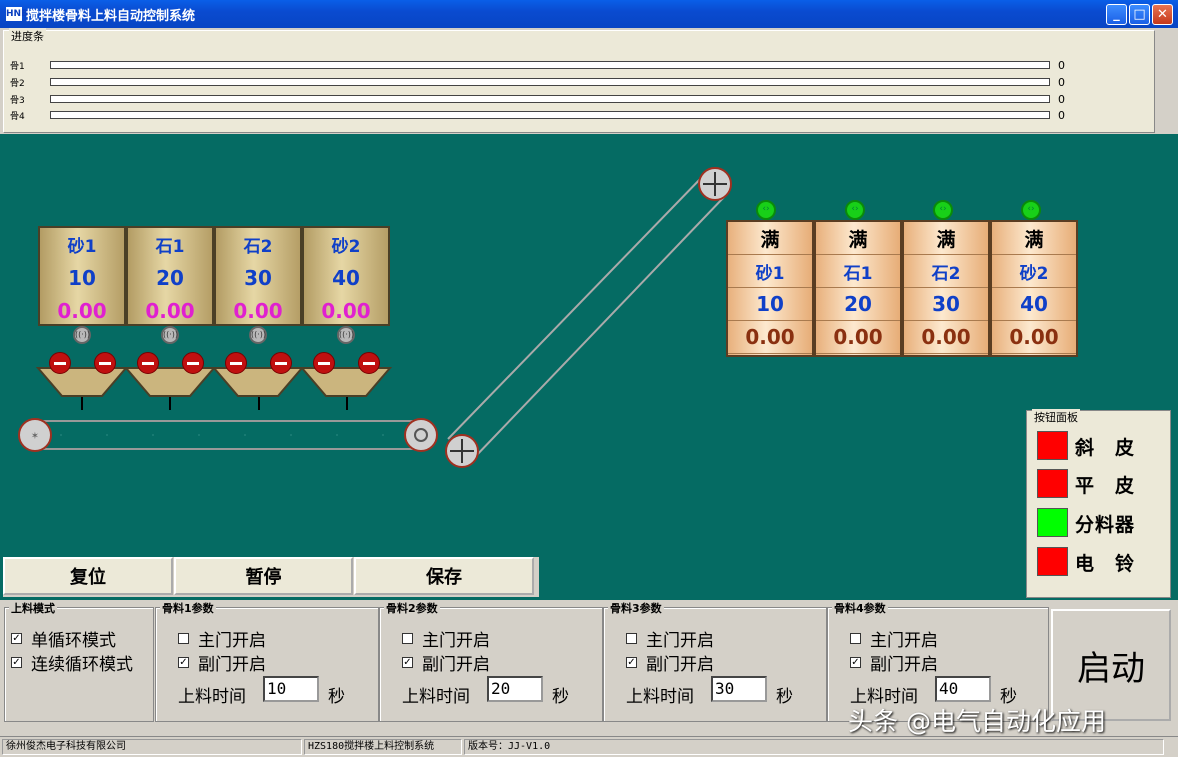  Describe the element at coordinates (1116, 14) in the screenshot. I see `minimize-button: _` at that location.